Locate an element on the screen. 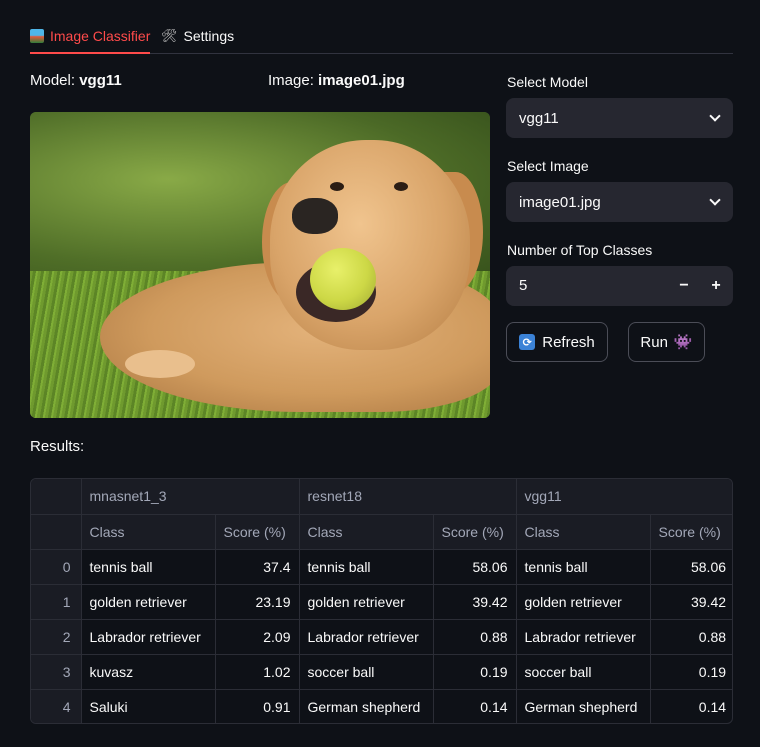 The image size is (760, 747). top-classes-label: Number of Top Classes is located at coordinates (580, 250).